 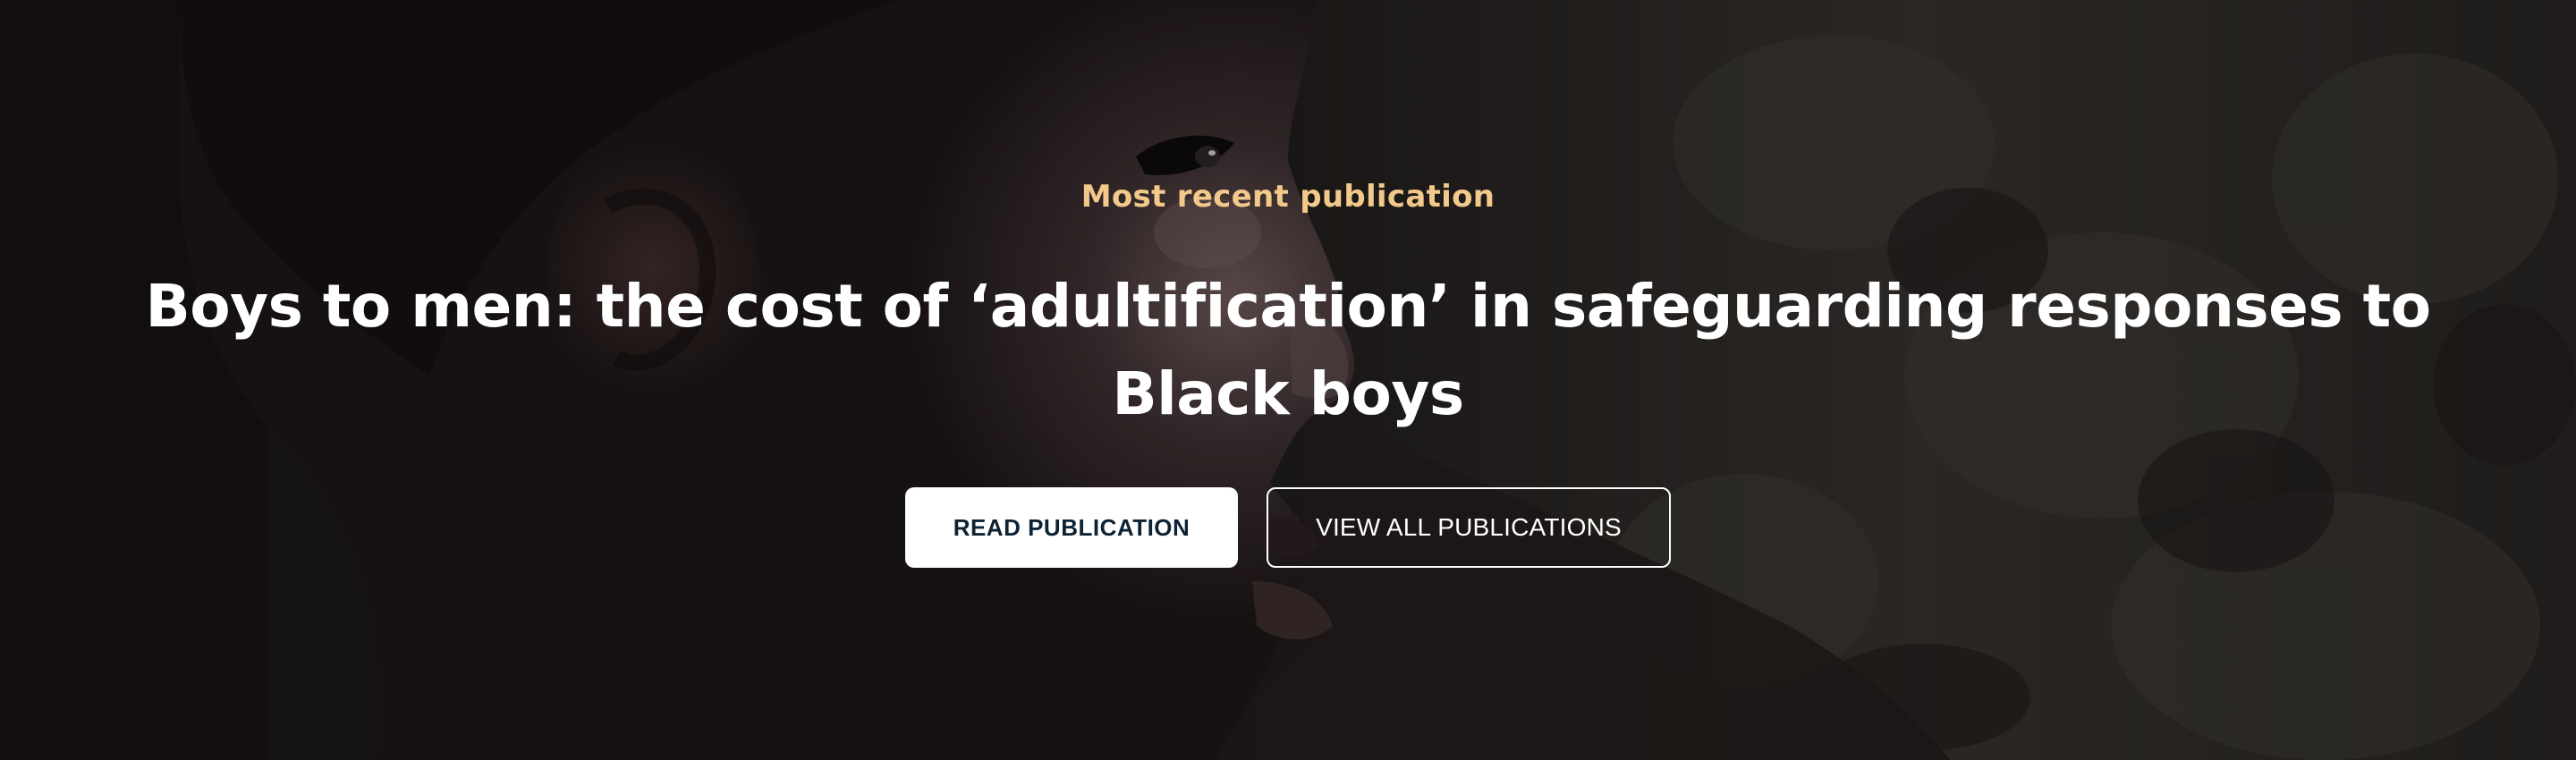 I want to click on view-all-publications-button: VIEW ALL PUBLICATIONS, so click(x=1469, y=527).